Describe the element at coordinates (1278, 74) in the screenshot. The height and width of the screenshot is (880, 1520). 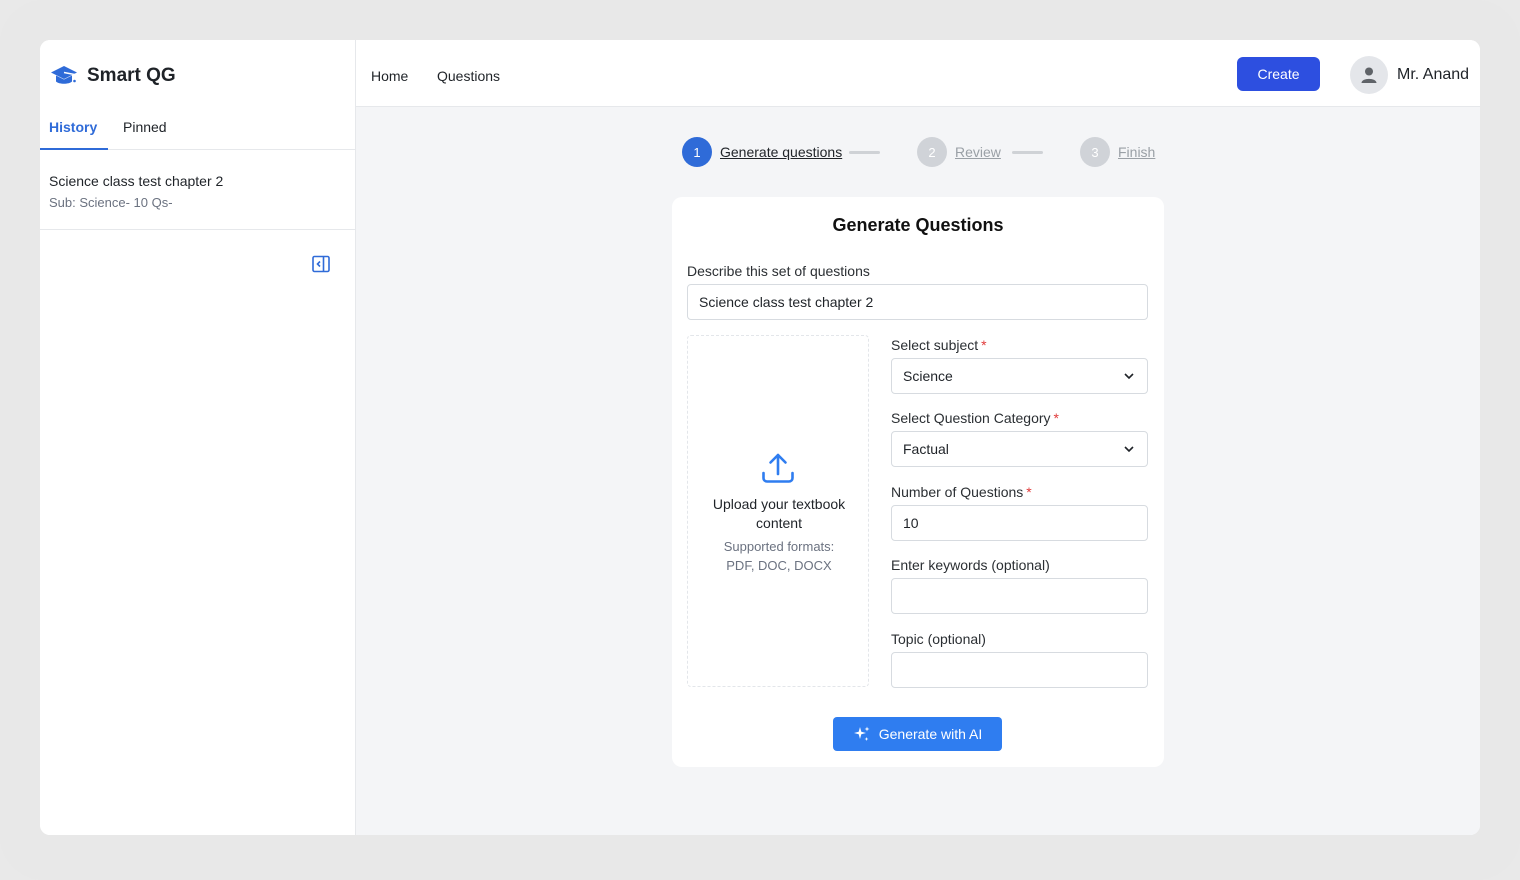
I see `create-button: Create` at that location.